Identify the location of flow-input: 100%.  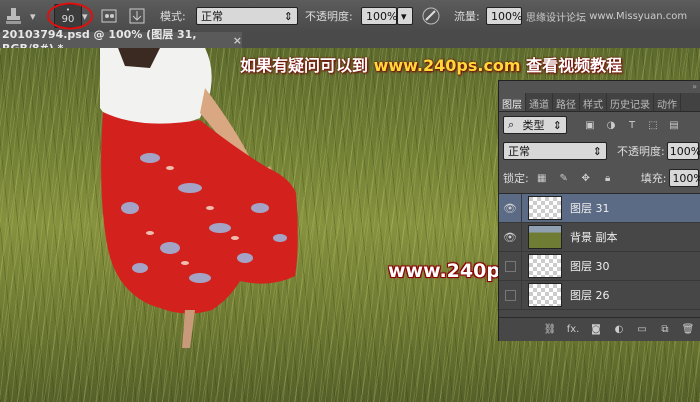
(504, 16).